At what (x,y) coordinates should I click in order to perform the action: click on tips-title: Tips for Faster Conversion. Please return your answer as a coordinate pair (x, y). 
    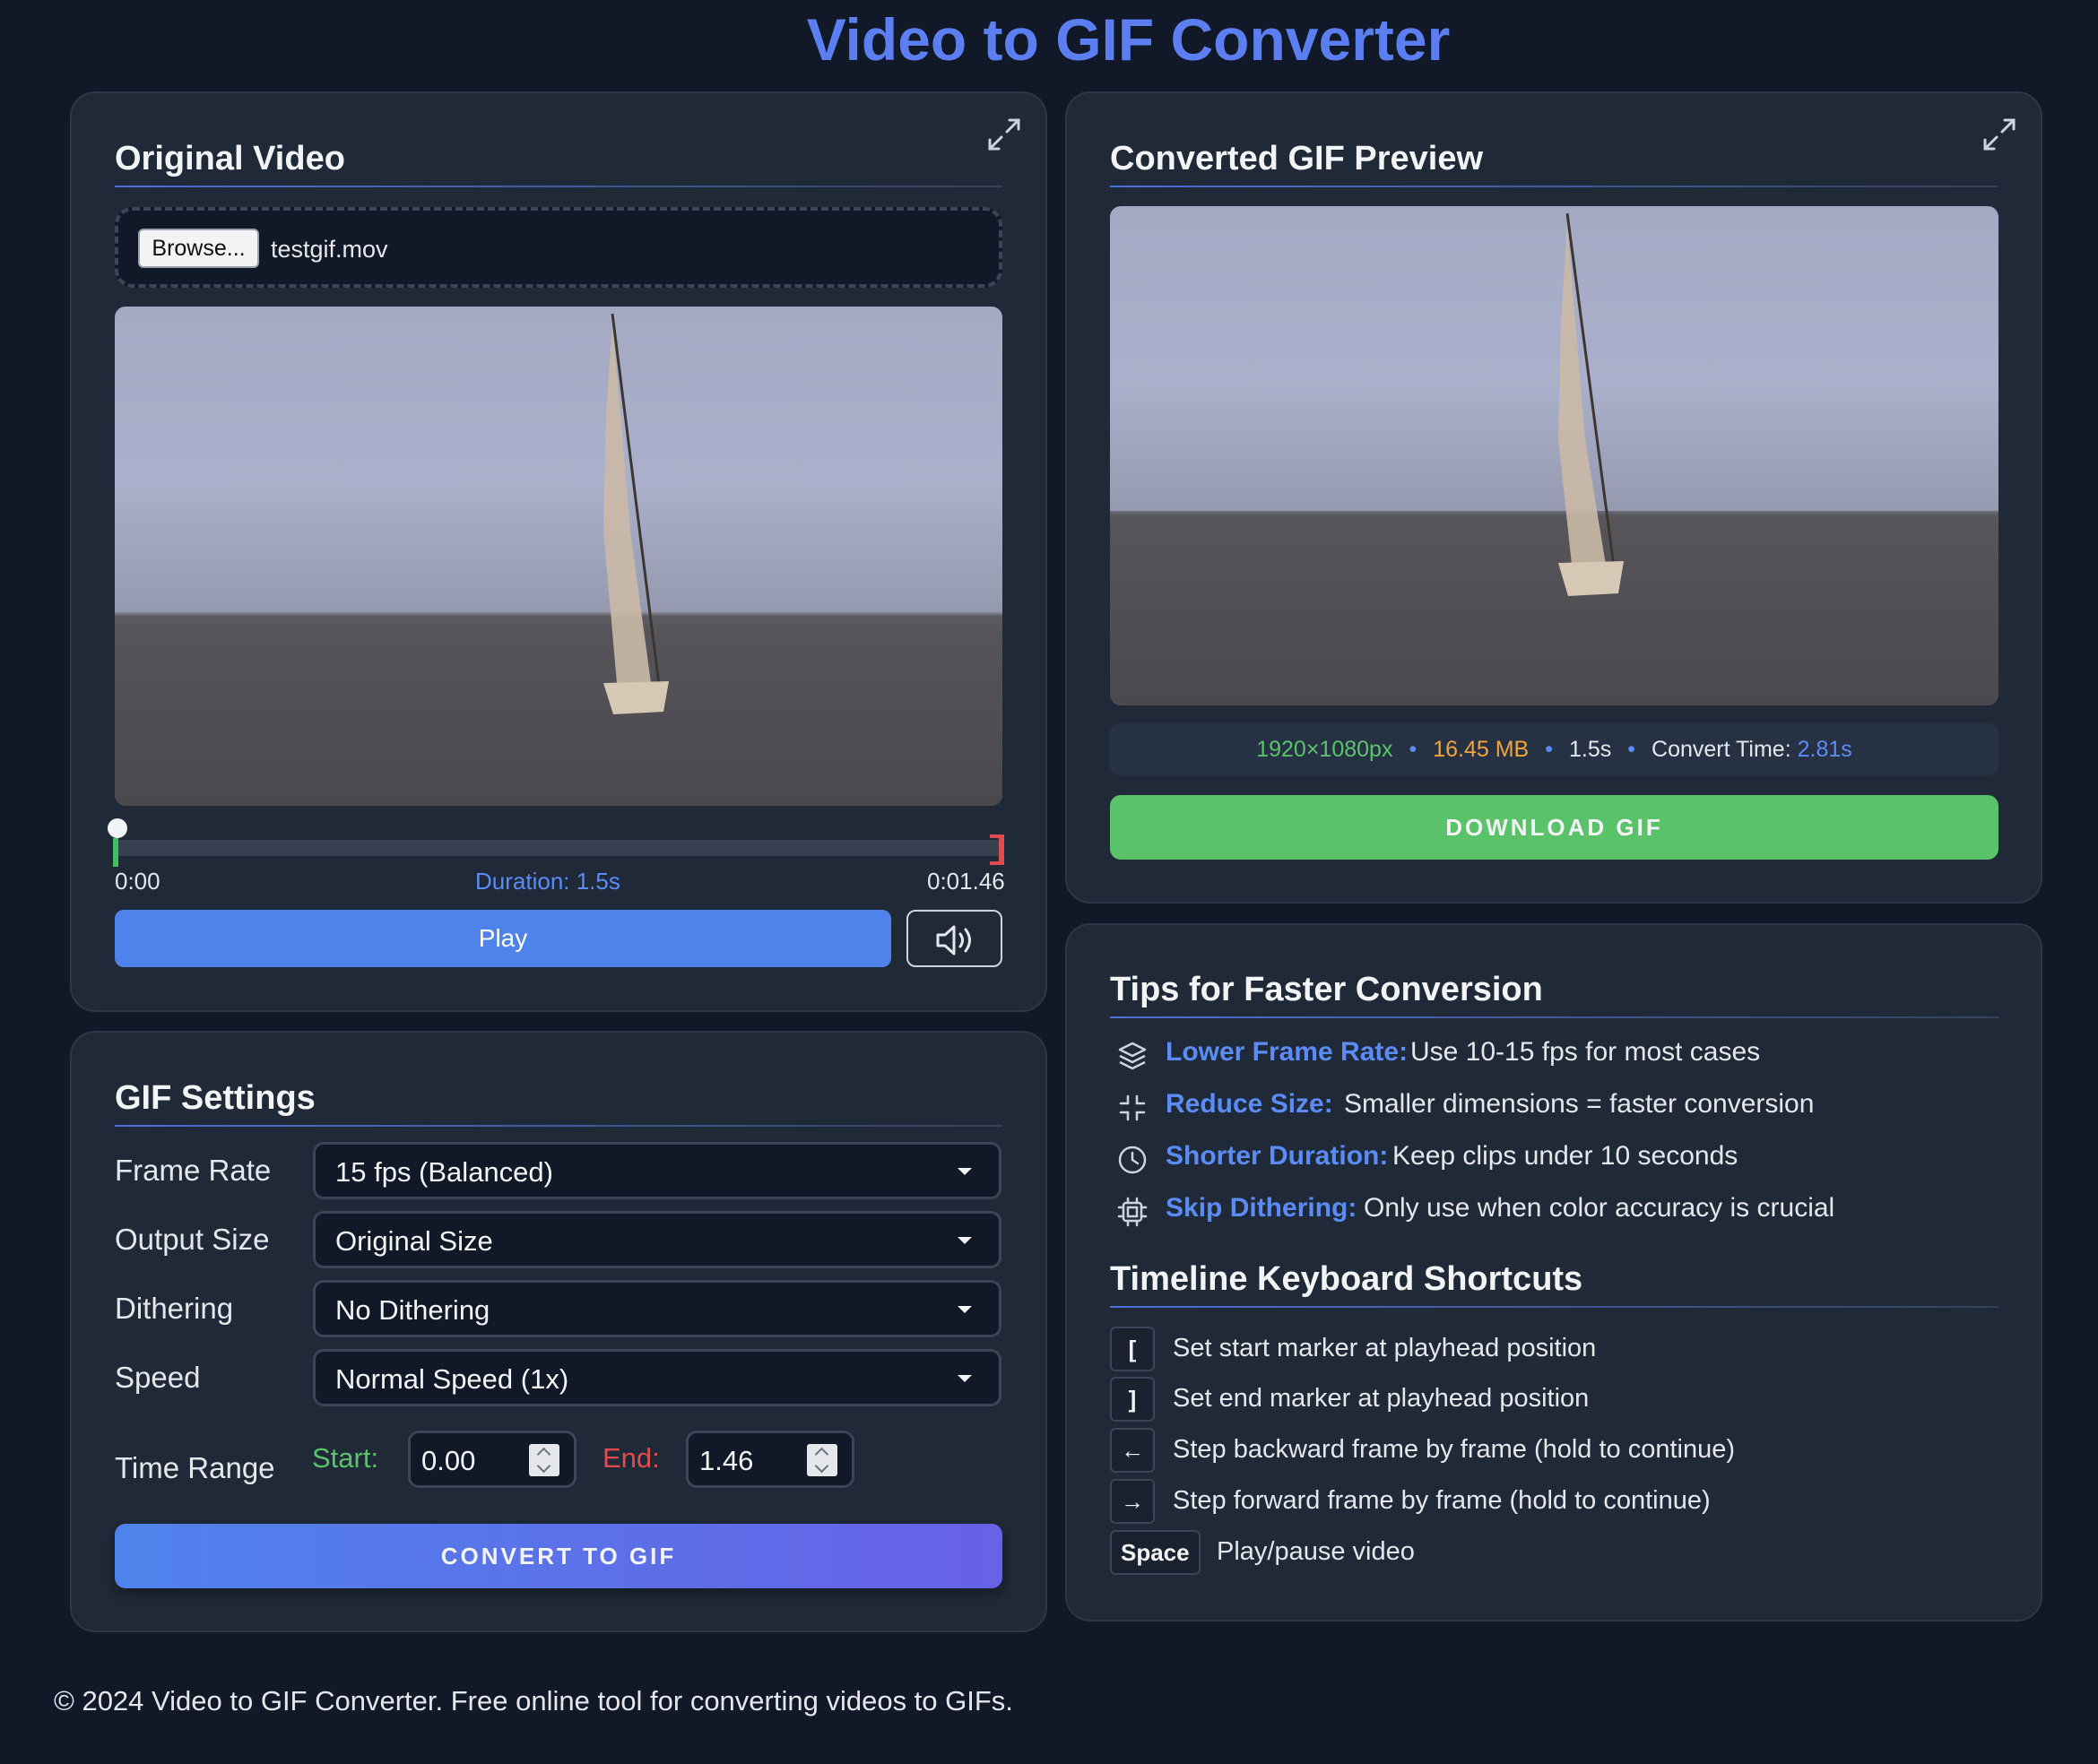
    Looking at the image, I should click on (1327, 989).